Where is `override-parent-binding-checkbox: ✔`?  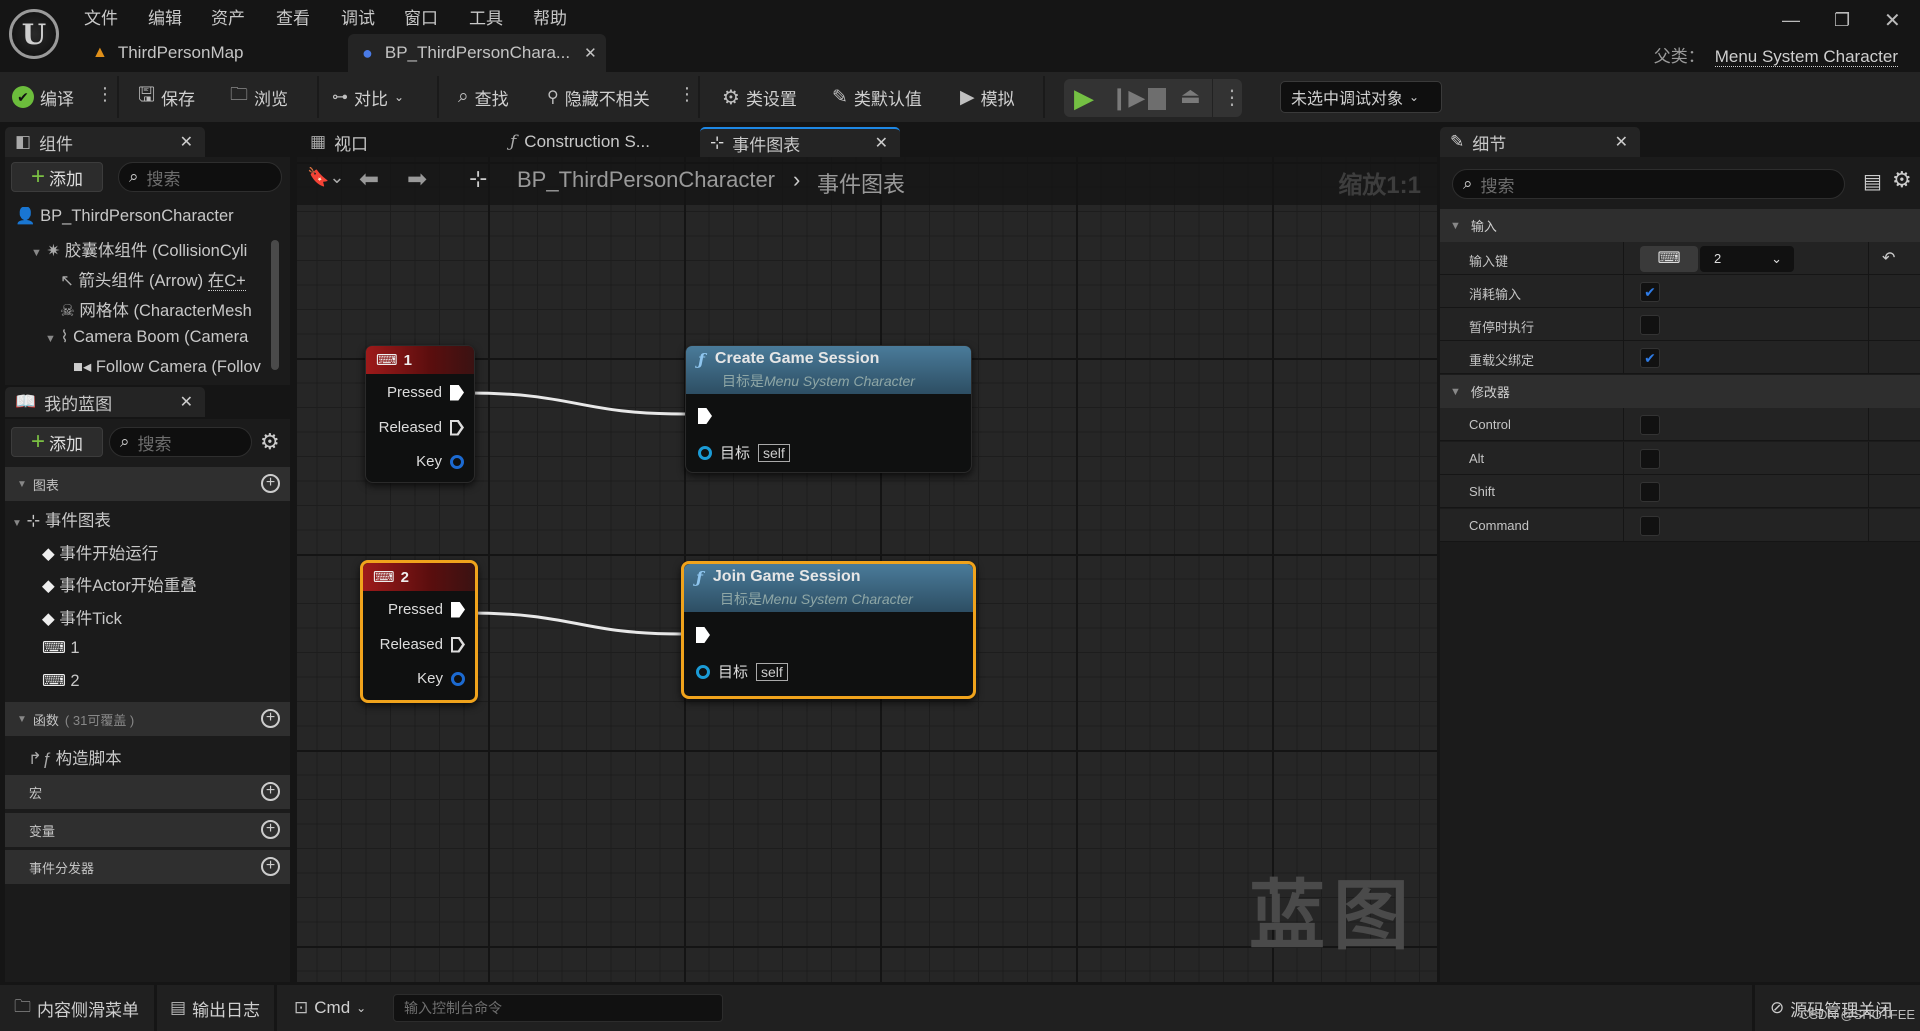 override-parent-binding-checkbox: ✔ is located at coordinates (1650, 358).